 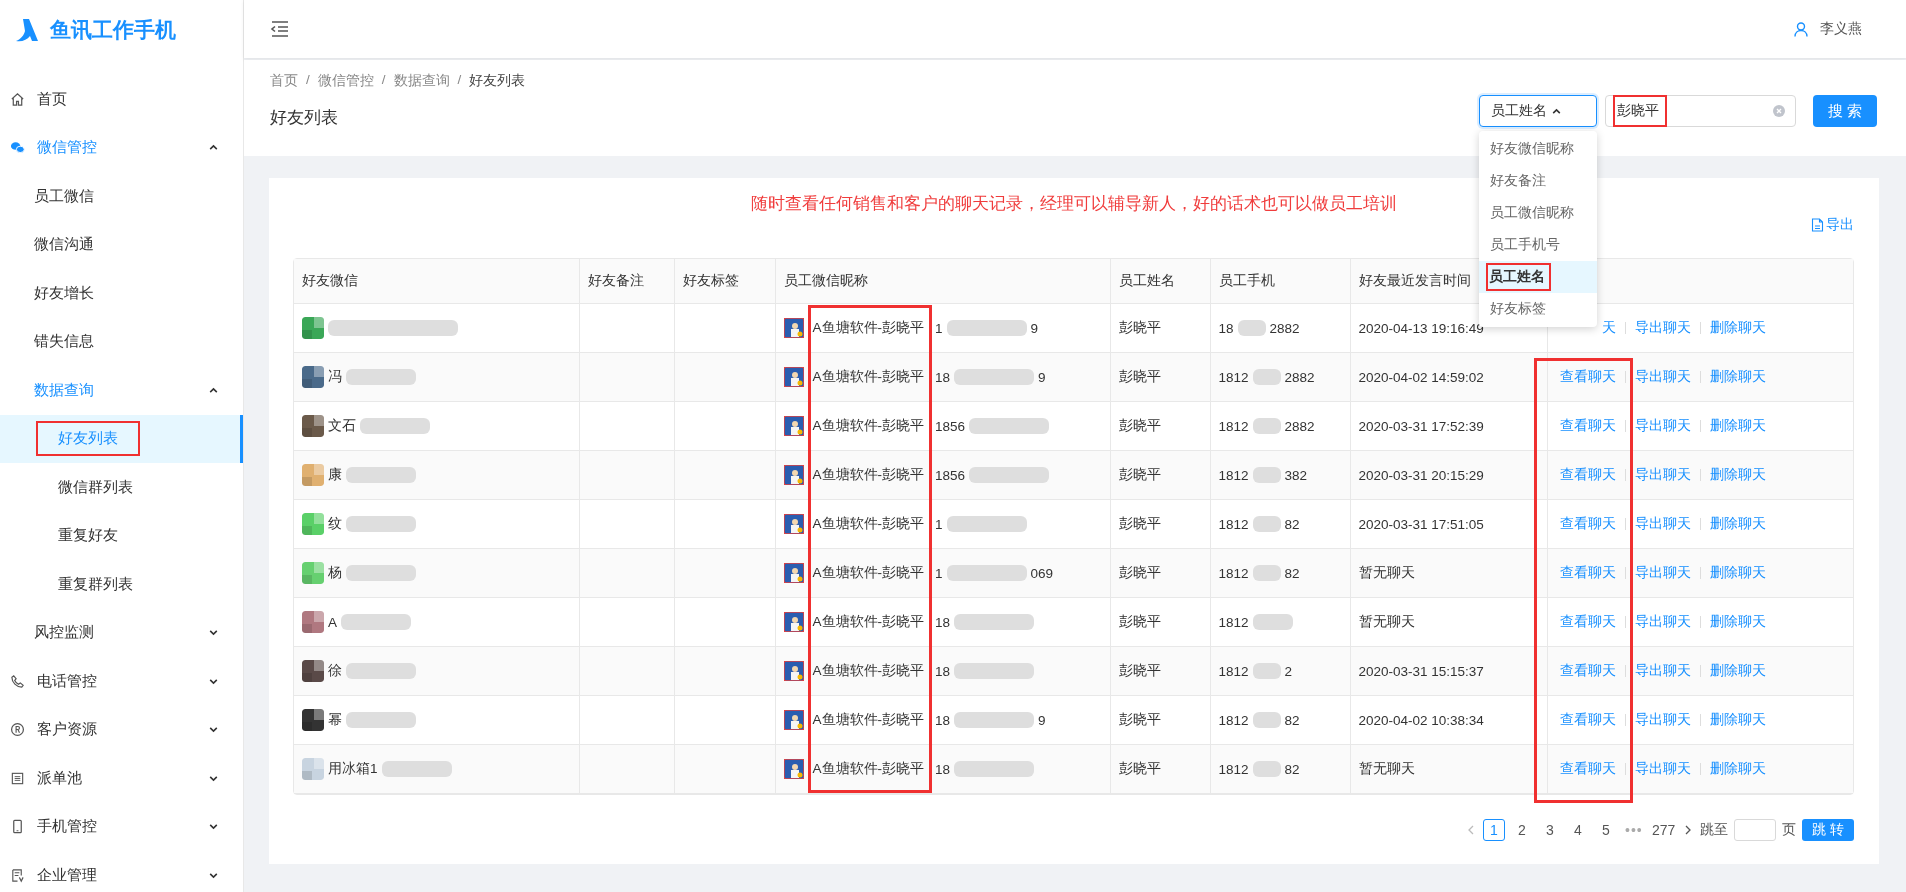 What do you see at coordinates (1521, 830) in the screenshot?
I see `page-number: 2` at bounding box center [1521, 830].